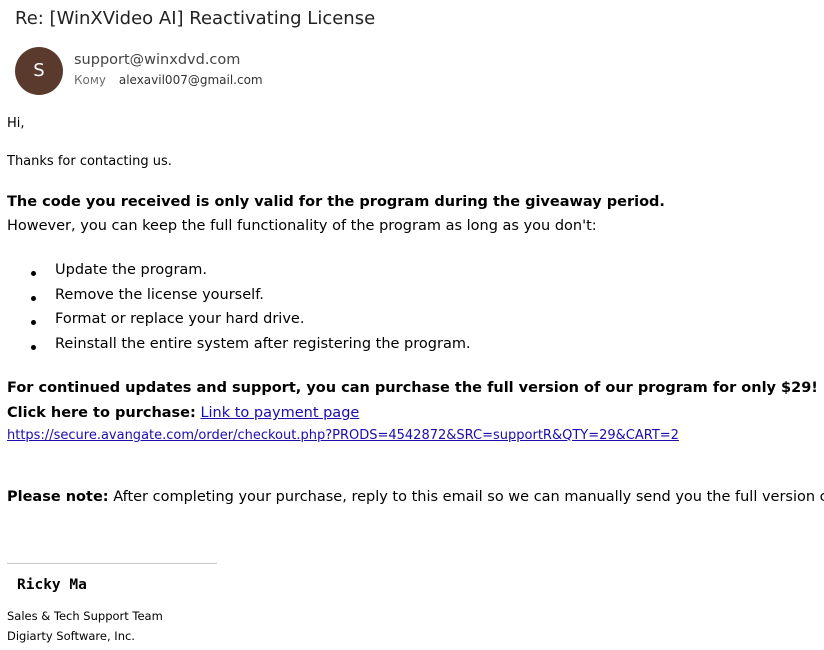  I want to click on to-label: Кому, so click(90, 80).